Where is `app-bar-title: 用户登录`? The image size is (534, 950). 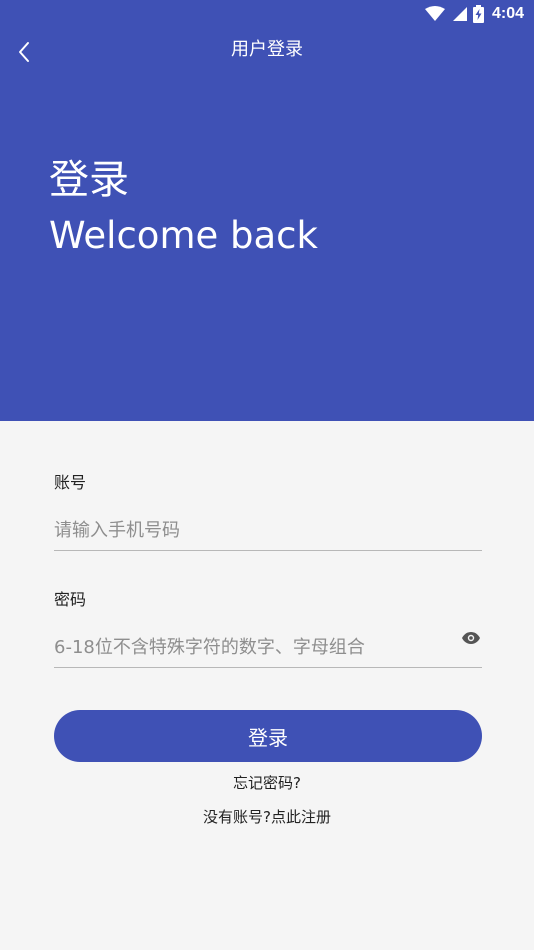 app-bar-title: 用户登录 is located at coordinates (267, 49).